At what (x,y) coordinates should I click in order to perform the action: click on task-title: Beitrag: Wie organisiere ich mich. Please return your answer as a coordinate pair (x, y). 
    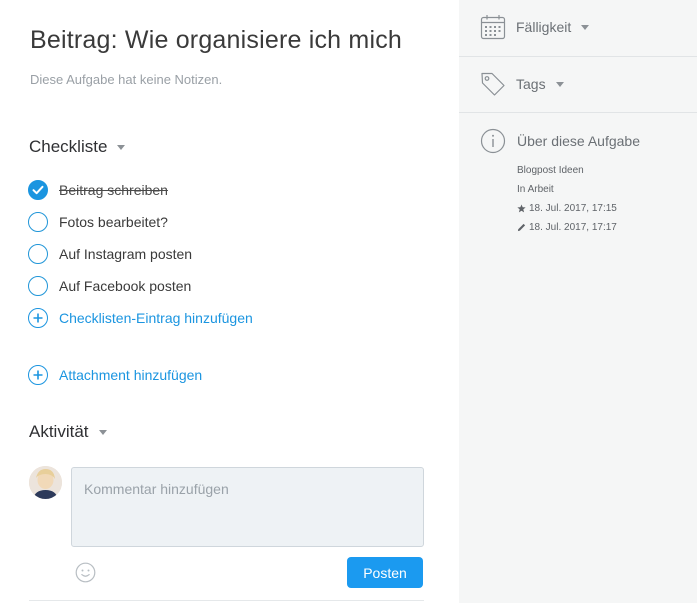
    Looking at the image, I should click on (216, 40).